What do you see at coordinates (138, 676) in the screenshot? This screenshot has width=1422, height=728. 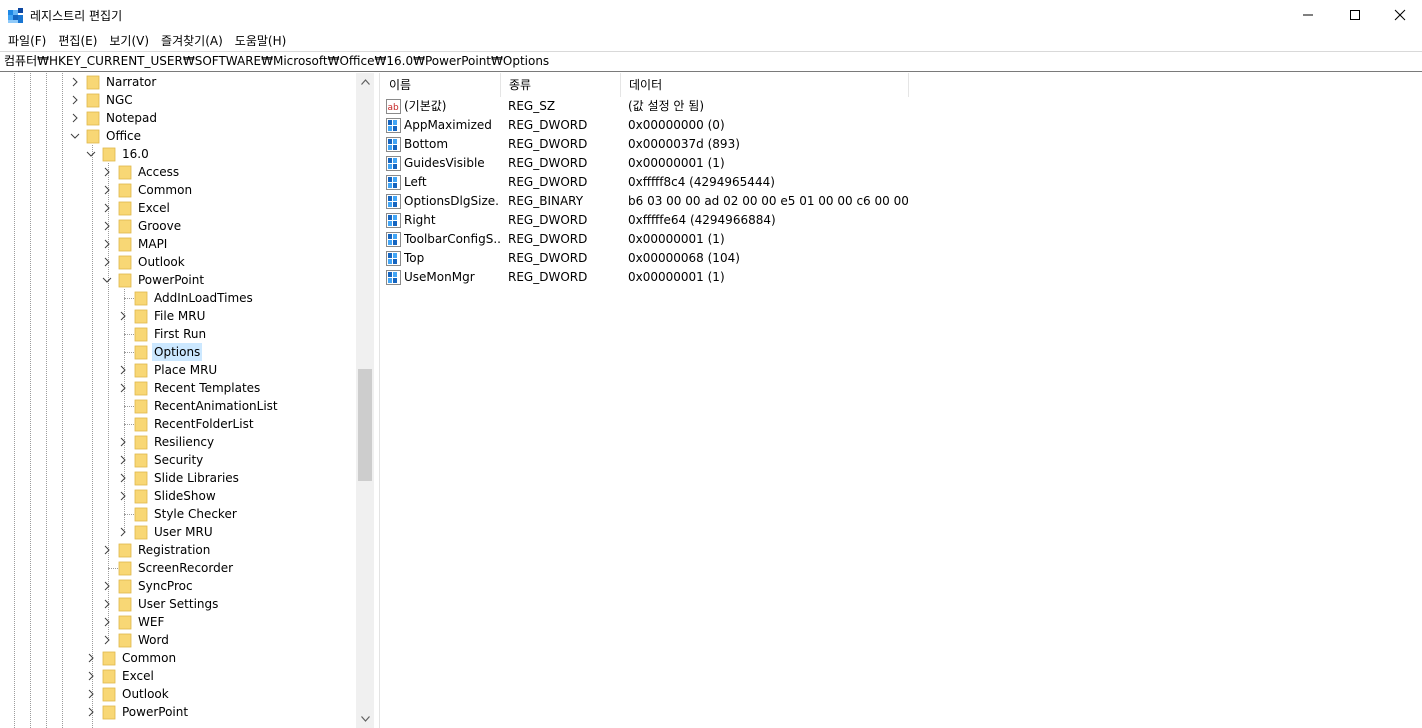 I see `tree-node-label: Excel` at bounding box center [138, 676].